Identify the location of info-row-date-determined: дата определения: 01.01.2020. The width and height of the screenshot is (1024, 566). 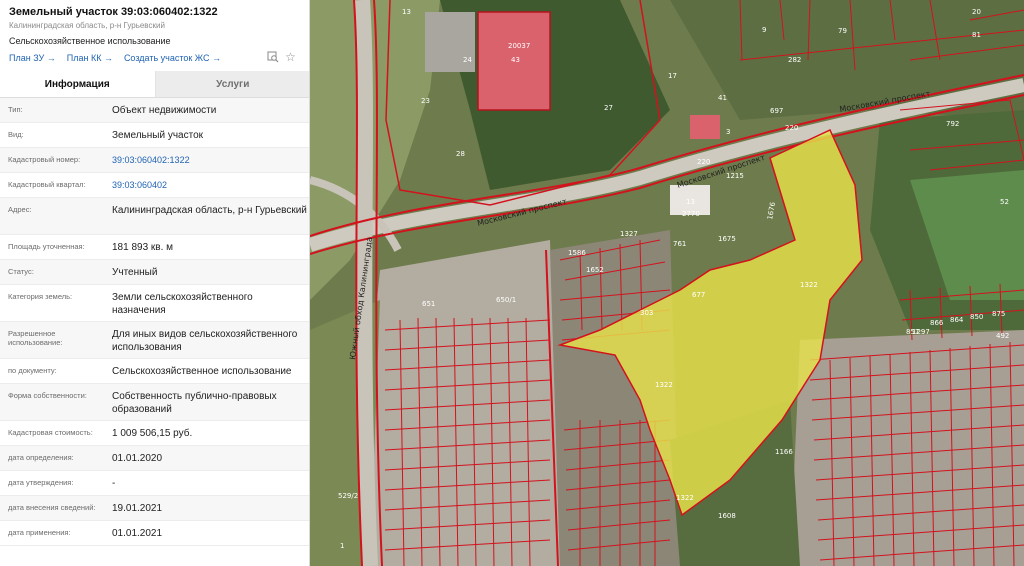
(154, 458).